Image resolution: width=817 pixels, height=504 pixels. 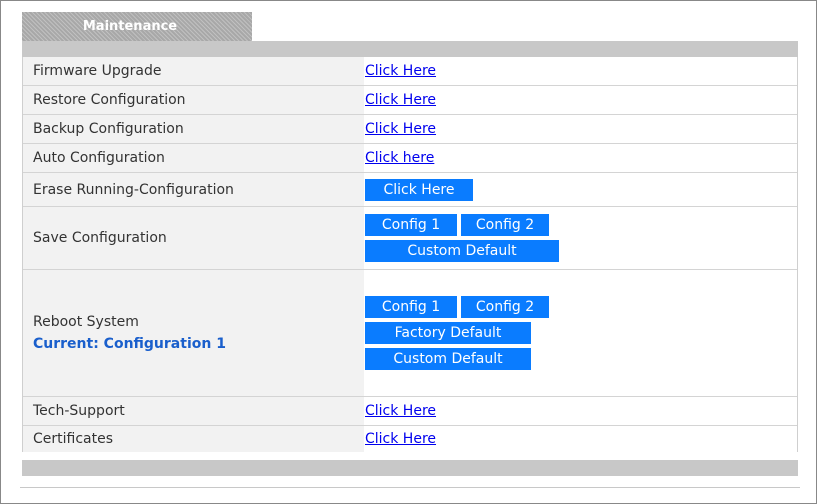 I want to click on reboot-factory-default-button: Factory Default, so click(x=448, y=333).